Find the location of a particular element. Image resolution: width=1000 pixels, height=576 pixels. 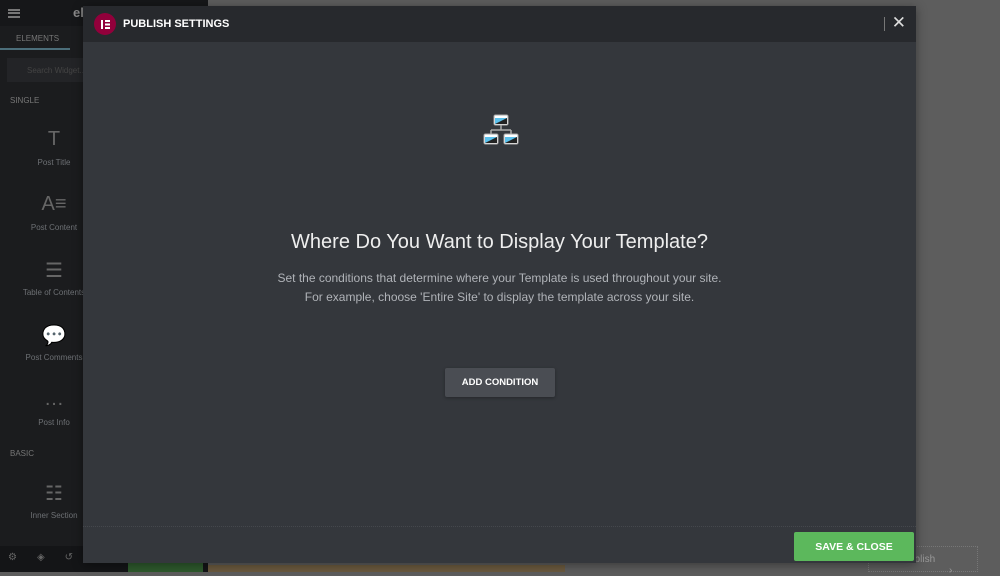

save-close-button: SAVE & CLOSE is located at coordinates (854, 546).